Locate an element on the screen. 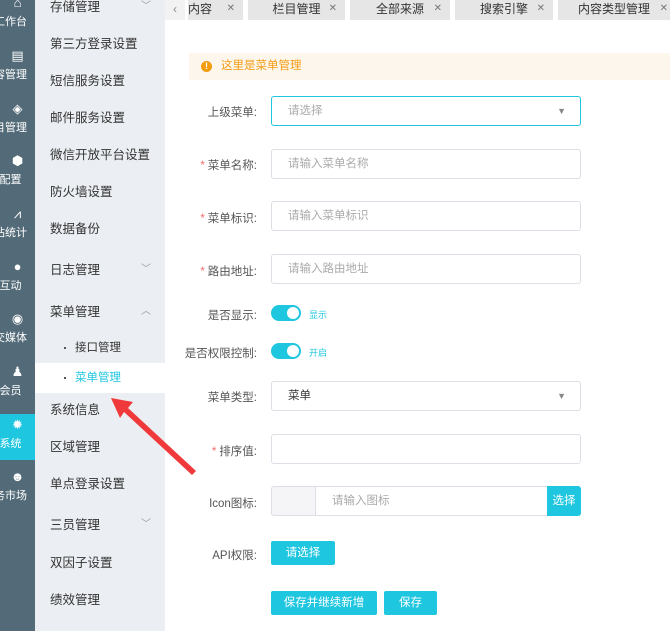  annotation-arrow is located at coordinates (153, 436).